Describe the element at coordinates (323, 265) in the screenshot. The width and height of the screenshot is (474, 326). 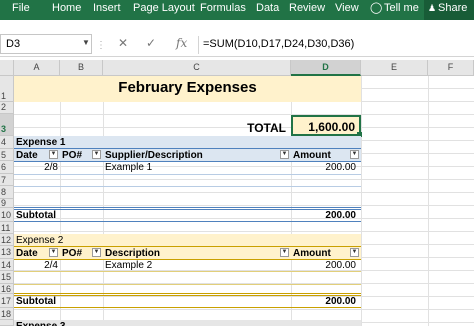
I see `section2-entry-amount: 200.00` at that location.